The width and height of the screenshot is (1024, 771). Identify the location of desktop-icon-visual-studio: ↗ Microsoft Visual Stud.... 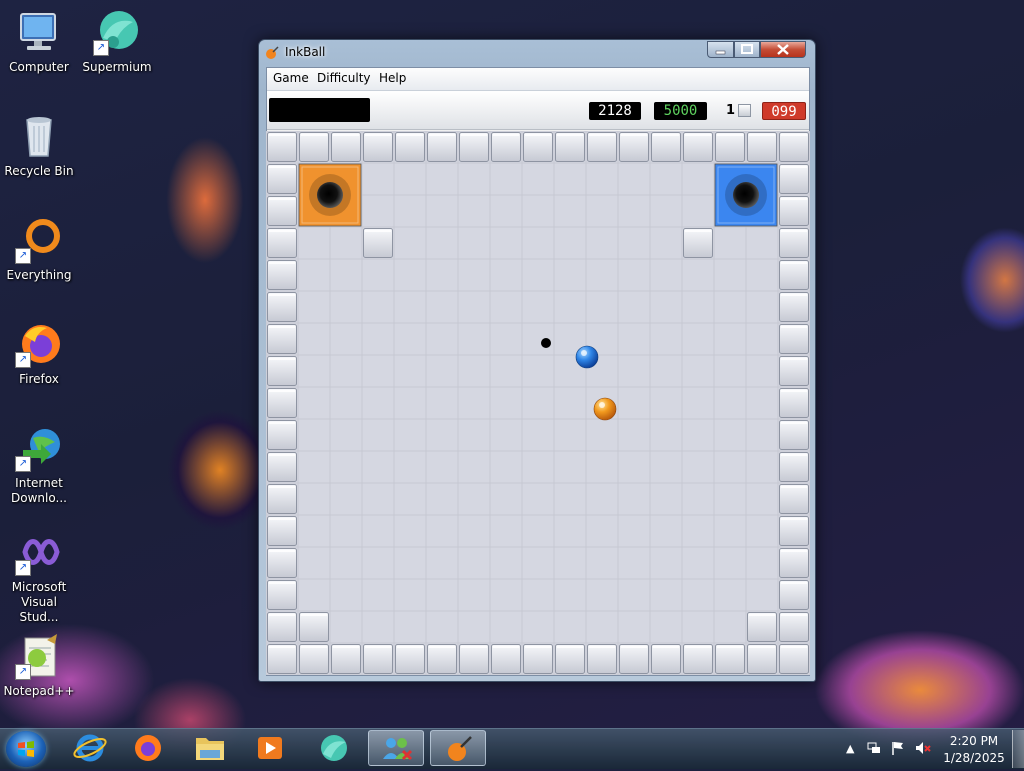
(39, 576).